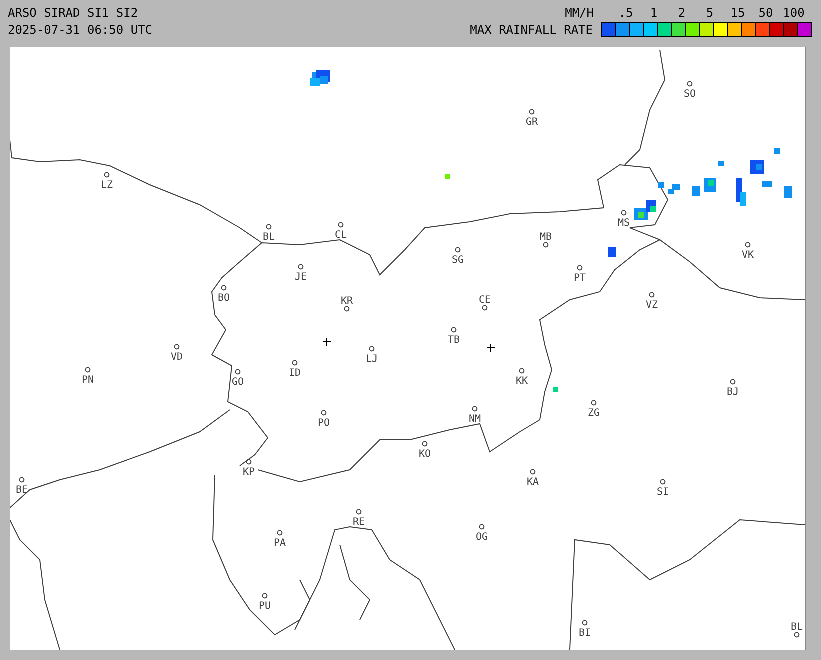 The image size is (821, 660). What do you see at coordinates (341, 235) in the screenshot?
I see `city-label: CL` at bounding box center [341, 235].